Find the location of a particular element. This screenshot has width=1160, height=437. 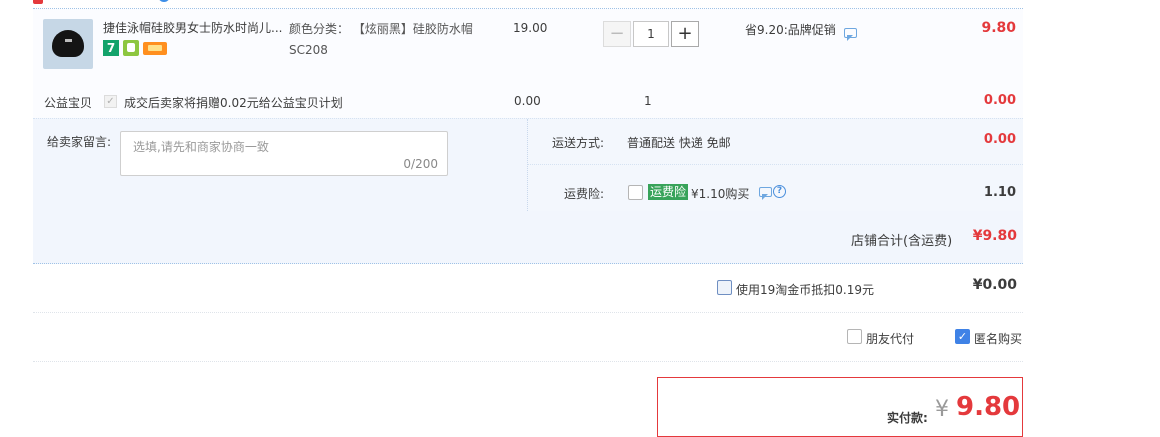

seven-day-return-icon: 7 is located at coordinates (111, 48).